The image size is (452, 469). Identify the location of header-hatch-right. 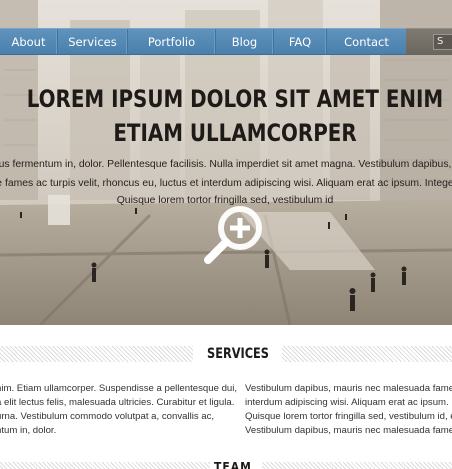
(367, 354).